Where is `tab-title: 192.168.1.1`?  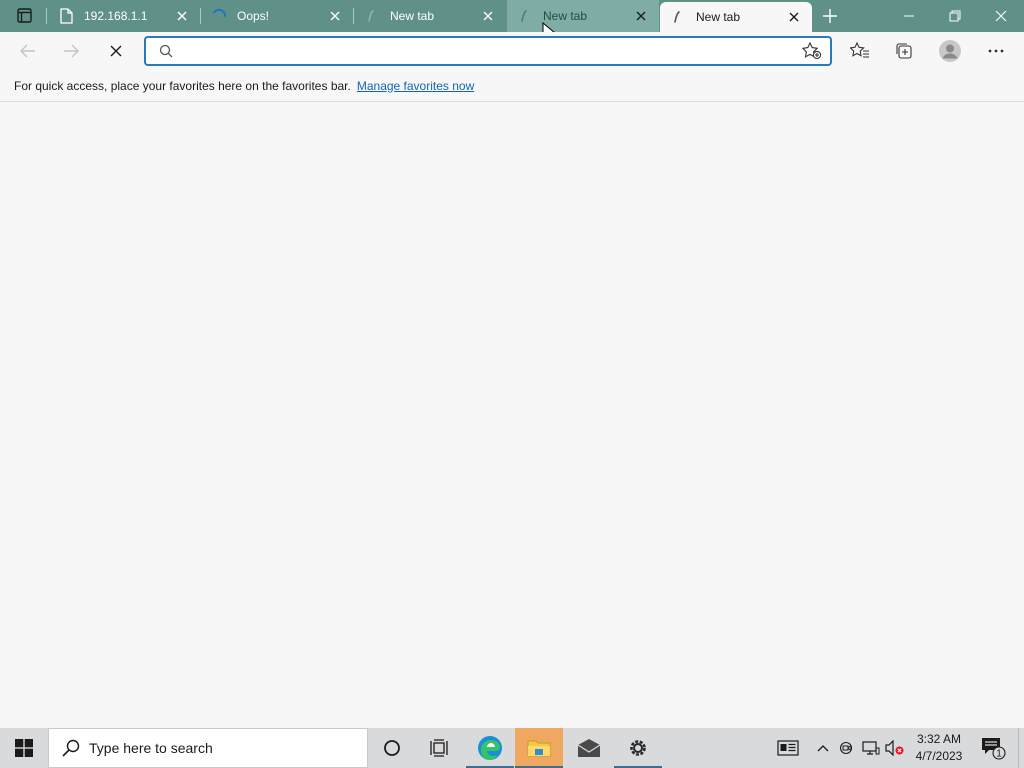 tab-title: 192.168.1.1 is located at coordinates (116, 16).